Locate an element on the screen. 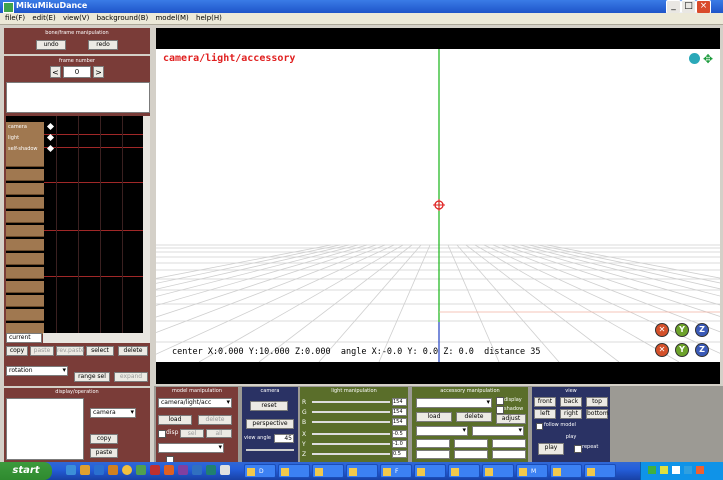 This screenshot has height=480, width=723. model-load-button: load is located at coordinates (175, 420).